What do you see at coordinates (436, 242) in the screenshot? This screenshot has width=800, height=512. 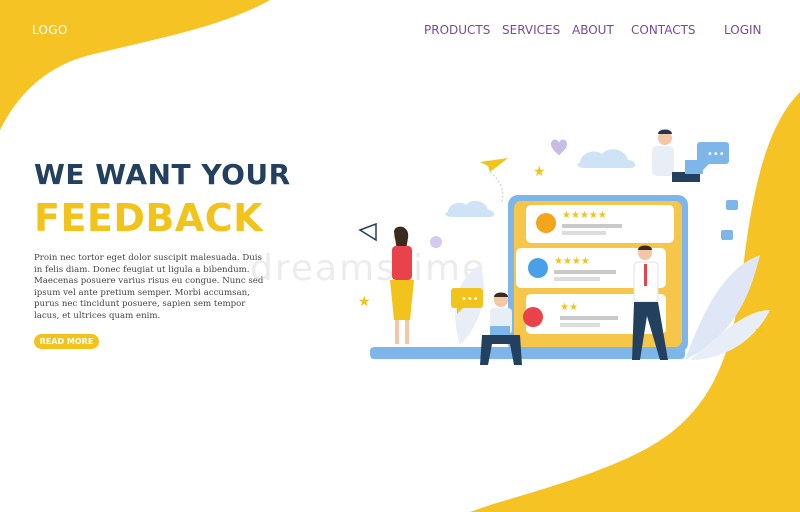 I see `smile-icon` at bounding box center [436, 242].